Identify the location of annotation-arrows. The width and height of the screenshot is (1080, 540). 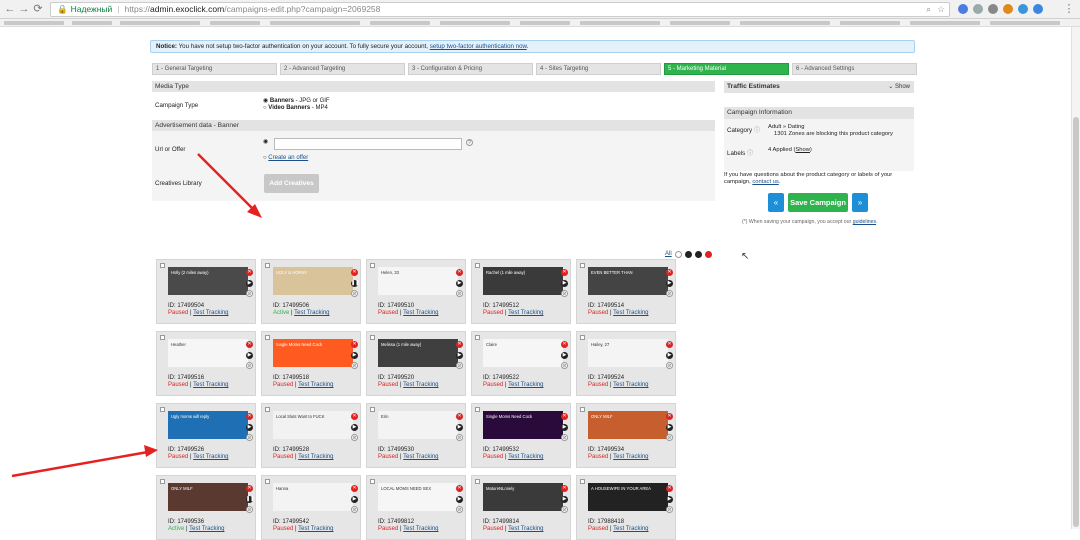
(136, 315).